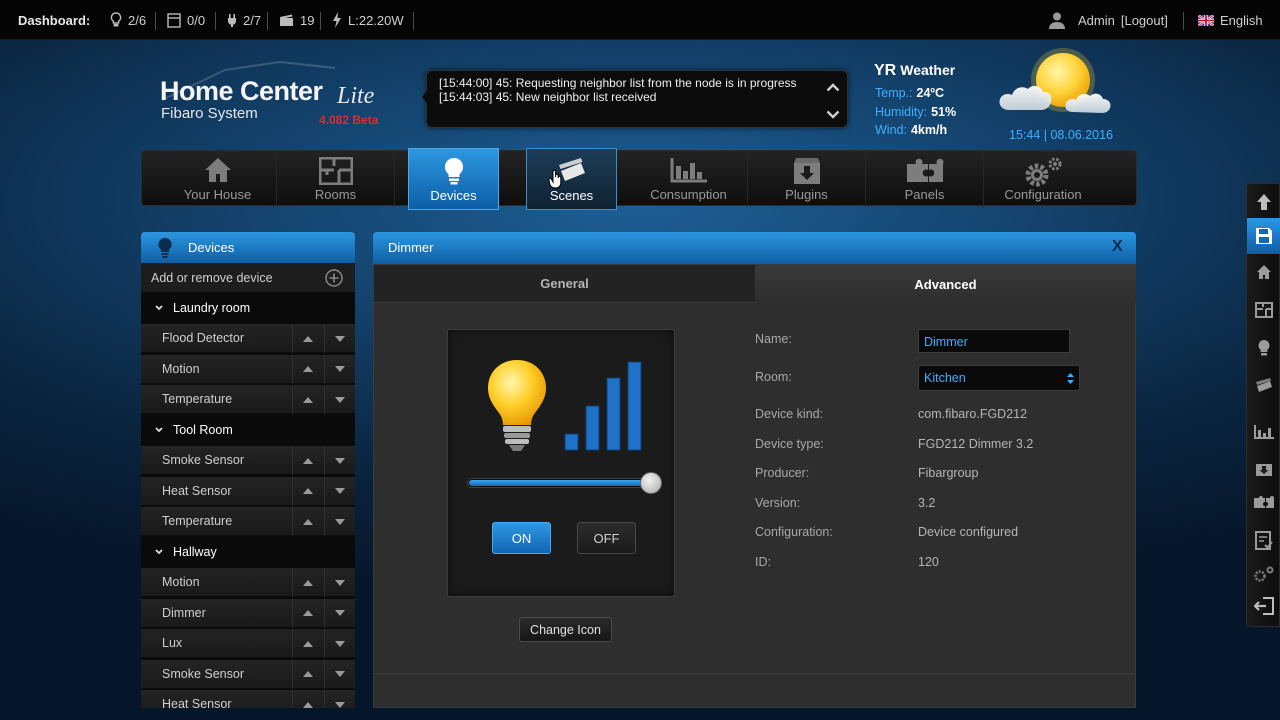 The height and width of the screenshot is (720, 1280). What do you see at coordinates (184, 612) in the screenshot?
I see `device-name: Dimmer` at bounding box center [184, 612].